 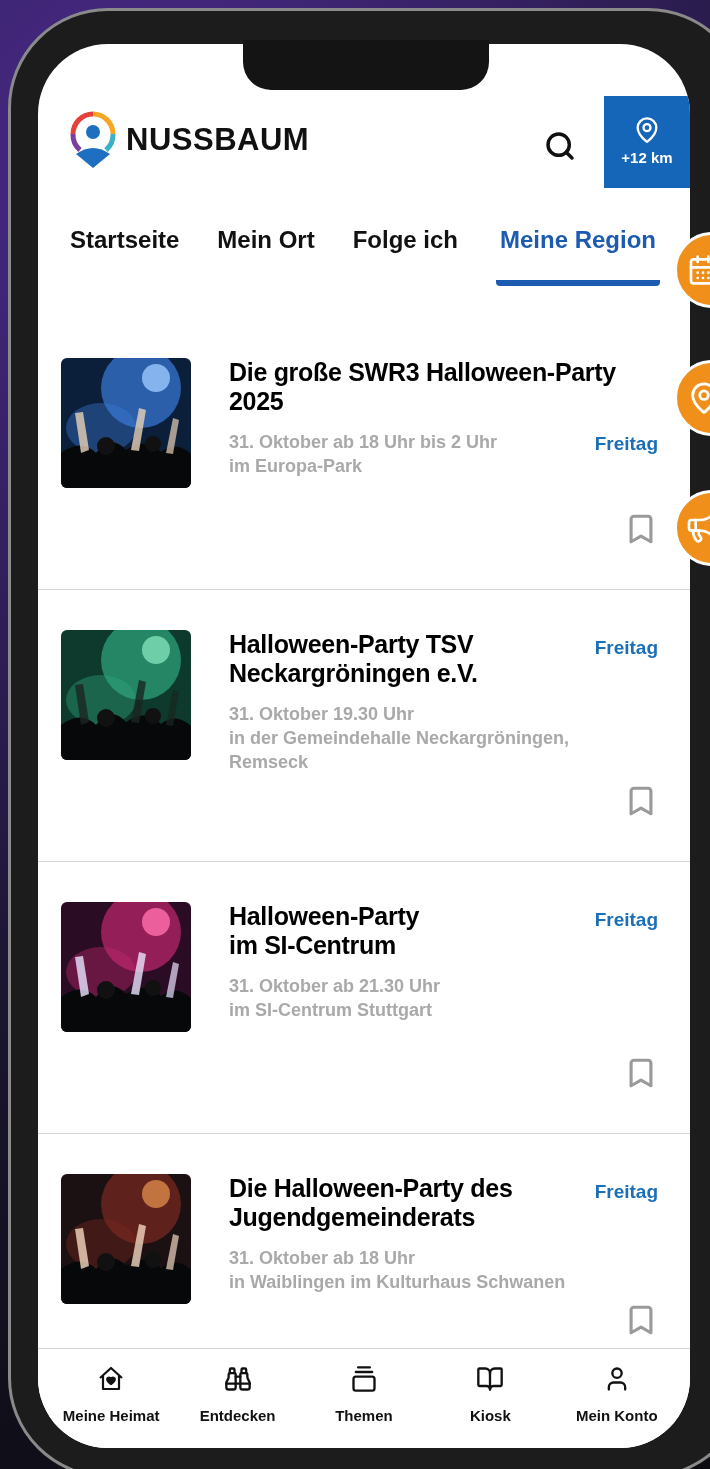 I want to click on event-details: 31. Oktober 19.30 Uhr in der Gemeindehalle Neckargröningen, Remseck, so click(x=400, y=738).